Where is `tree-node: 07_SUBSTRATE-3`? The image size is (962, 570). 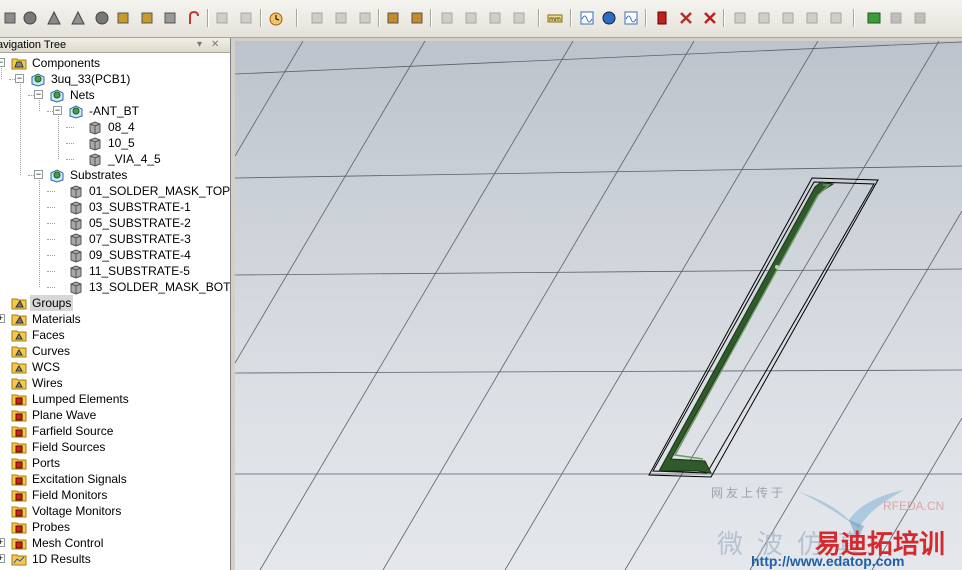
tree-node: 07_SUBSTRATE-3 is located at coordinates (115, 239).